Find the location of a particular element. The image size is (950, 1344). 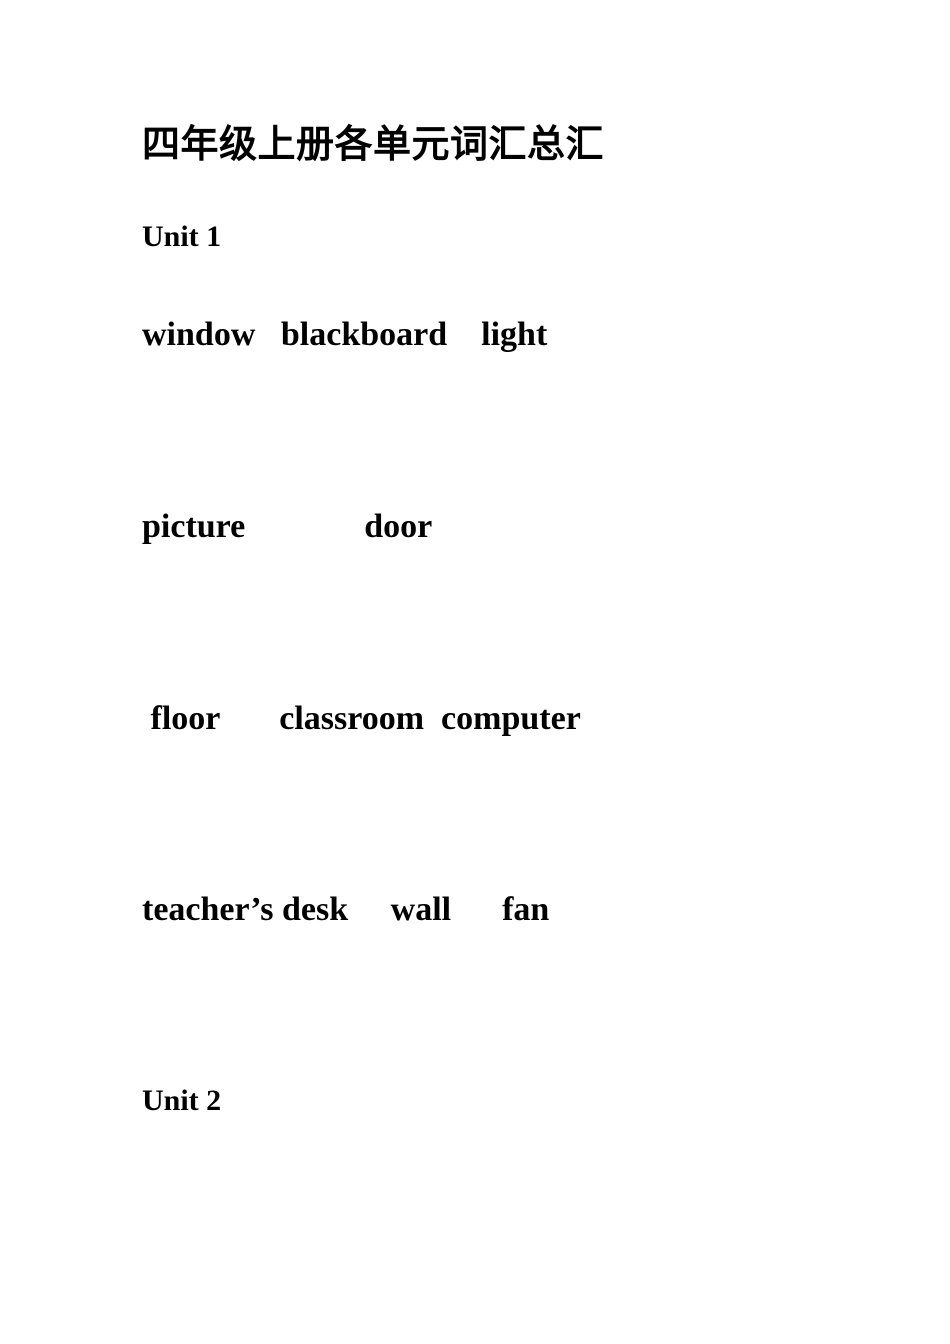

unit-heading-2: Unit 2 is located at coordinates (182, 1100).